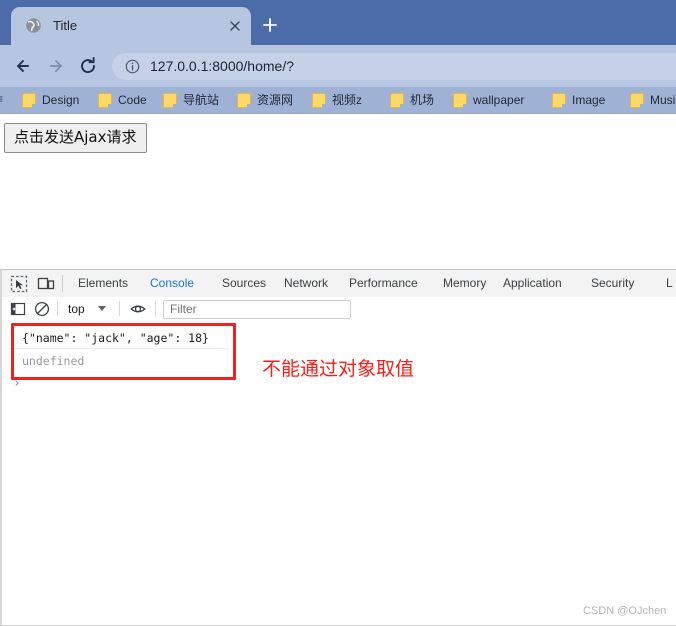  What do you see at coordinates (42, 309) in the screenshot?
I see `clear-console-icon` at bounding box center [42, 309].